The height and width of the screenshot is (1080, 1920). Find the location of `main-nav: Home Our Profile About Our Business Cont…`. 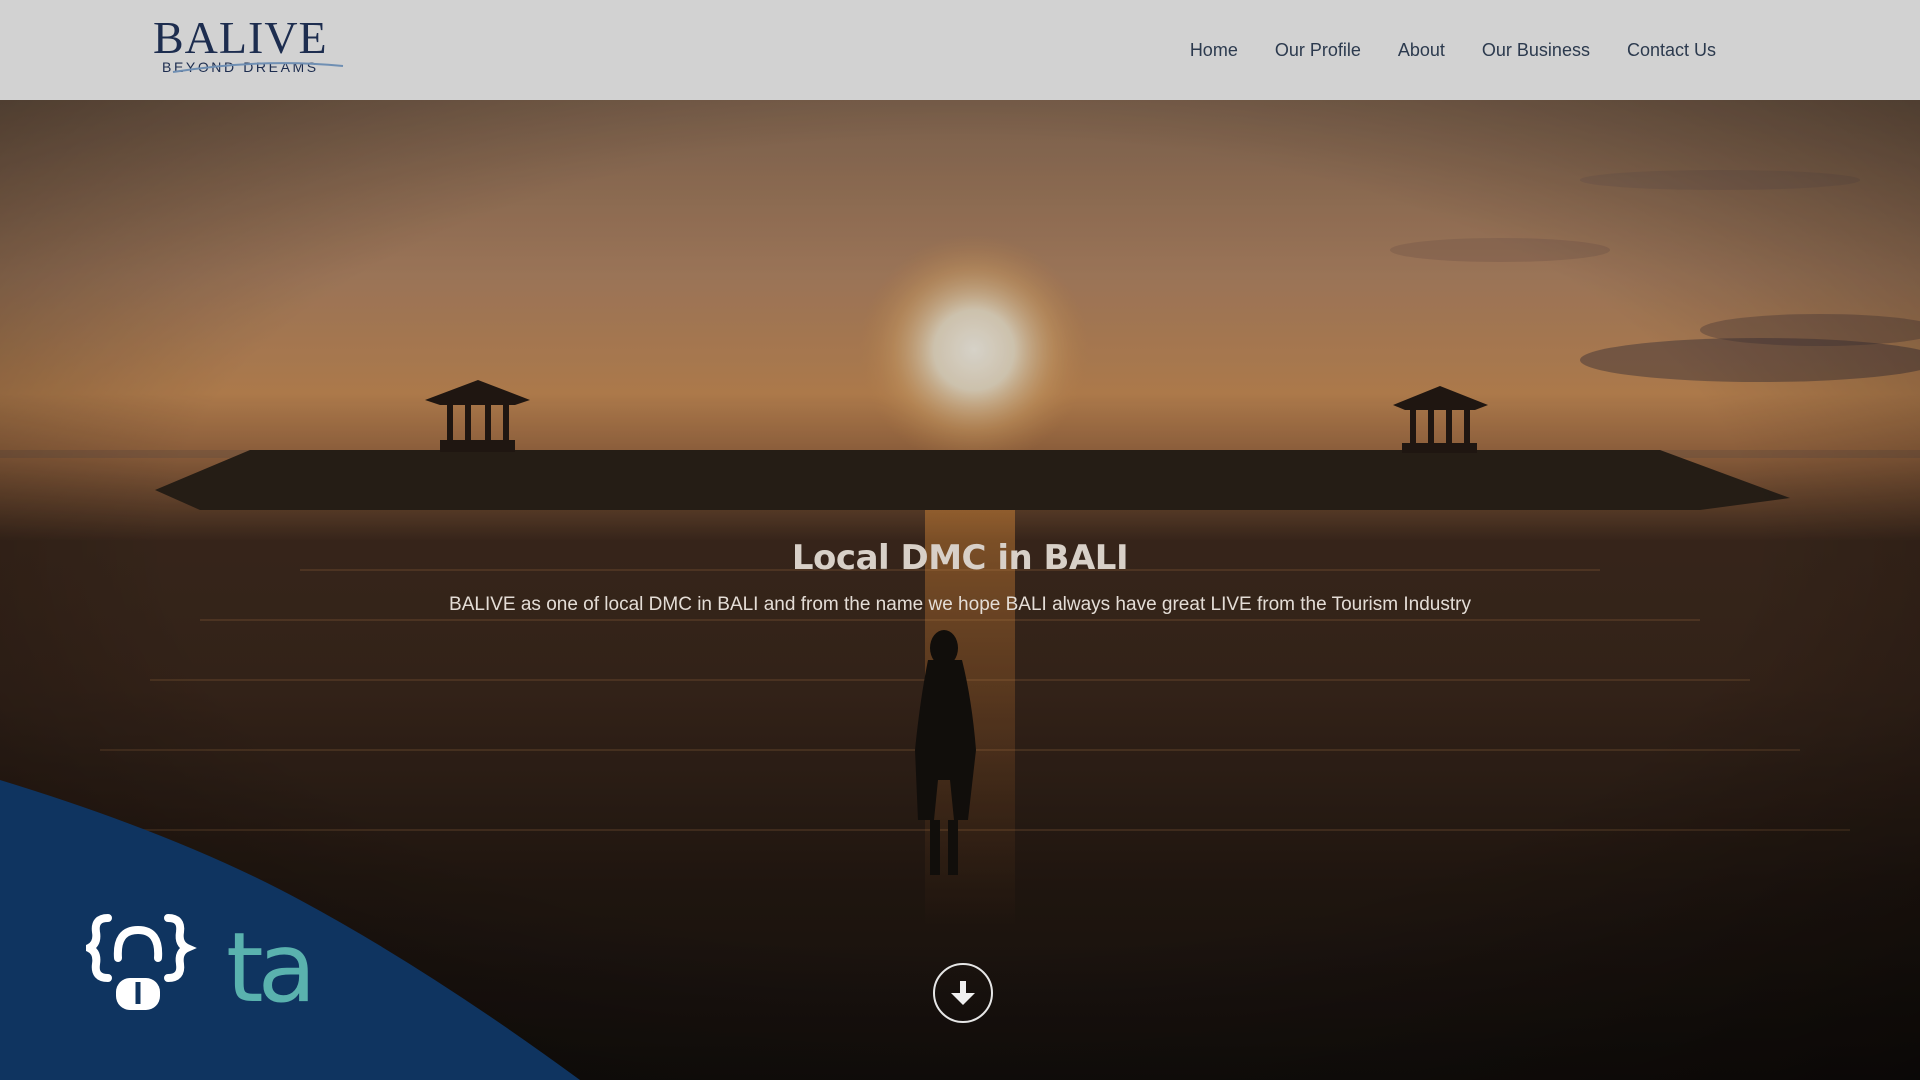

main-nav: Home Our Profile About Our Business Cont… is located at coordinates (1453, 50).